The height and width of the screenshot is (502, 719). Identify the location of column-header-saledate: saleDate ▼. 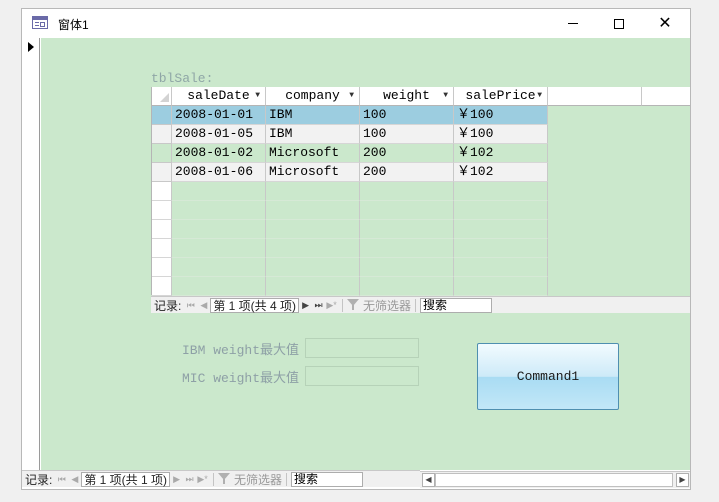
(219, 96).